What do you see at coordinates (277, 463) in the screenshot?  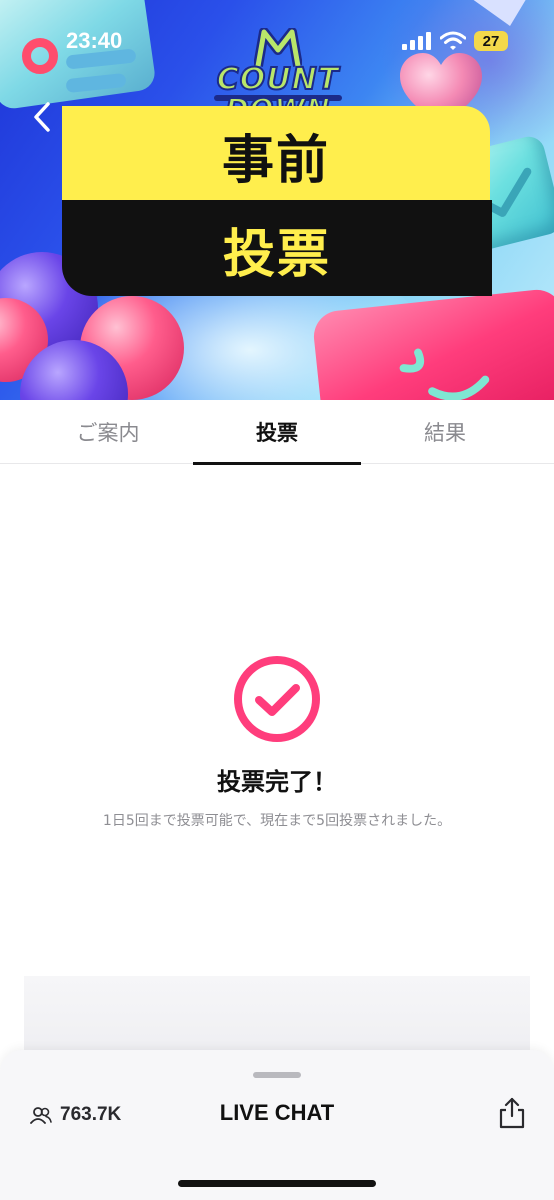 I see `active-tab-indicator` at bounding box center [277, 463].